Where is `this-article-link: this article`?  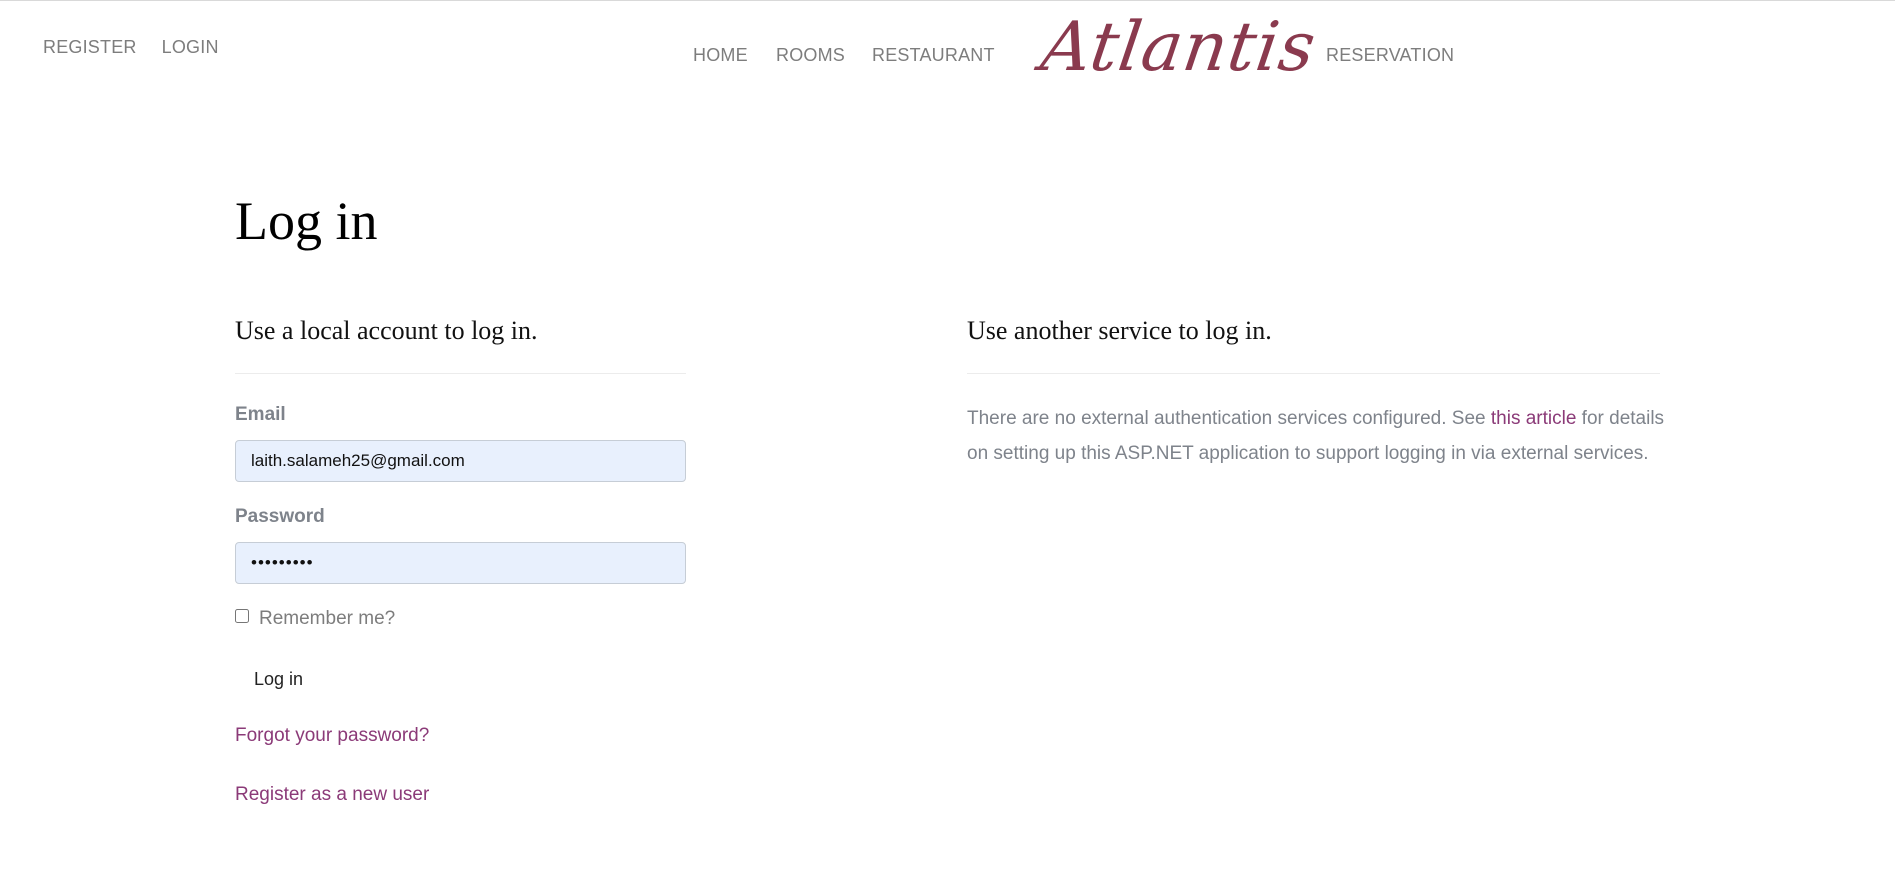 this-article-link: this article is located at coordinates (1534, 418).